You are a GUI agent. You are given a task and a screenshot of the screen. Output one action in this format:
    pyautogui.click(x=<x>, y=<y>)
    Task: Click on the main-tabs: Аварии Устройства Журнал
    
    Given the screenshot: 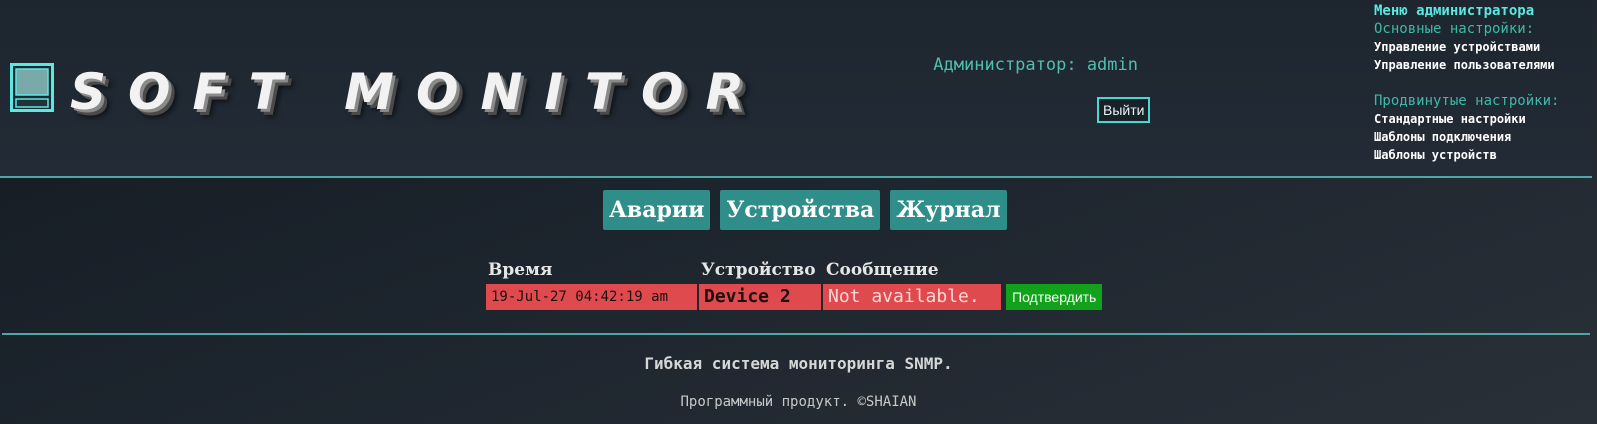 What is the action you would take?
    pyautogui.click(x=805, y=210)
    